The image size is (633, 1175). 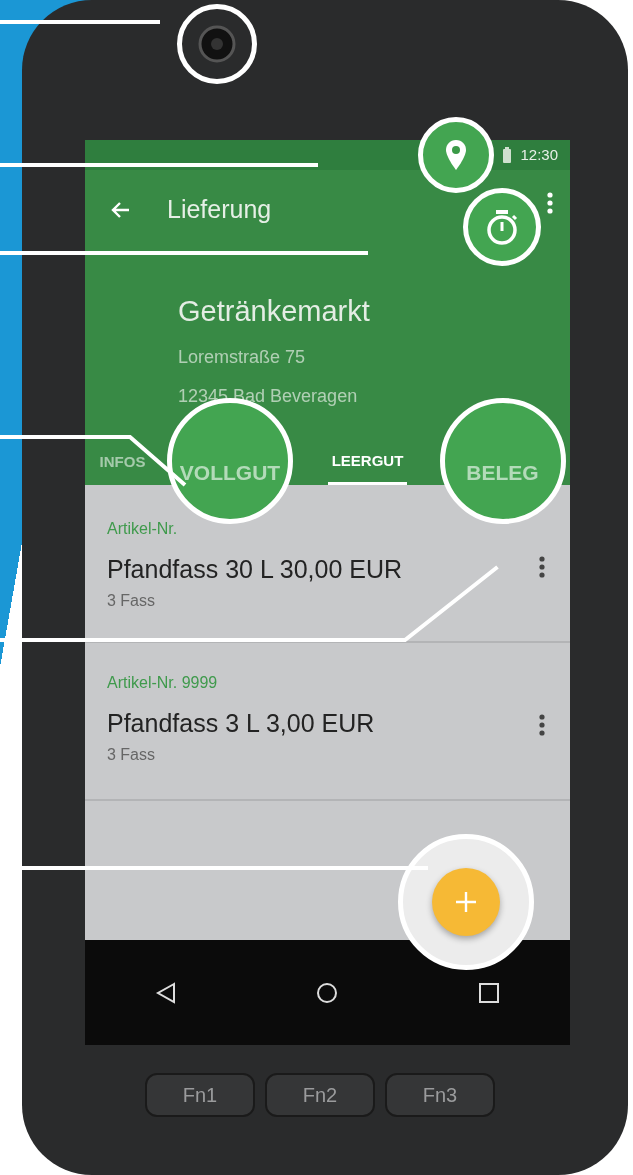 What do you see at coordinates (122, 462) in the screenshot?
I see `tab: INFOS` at bounding box center [122, 462].